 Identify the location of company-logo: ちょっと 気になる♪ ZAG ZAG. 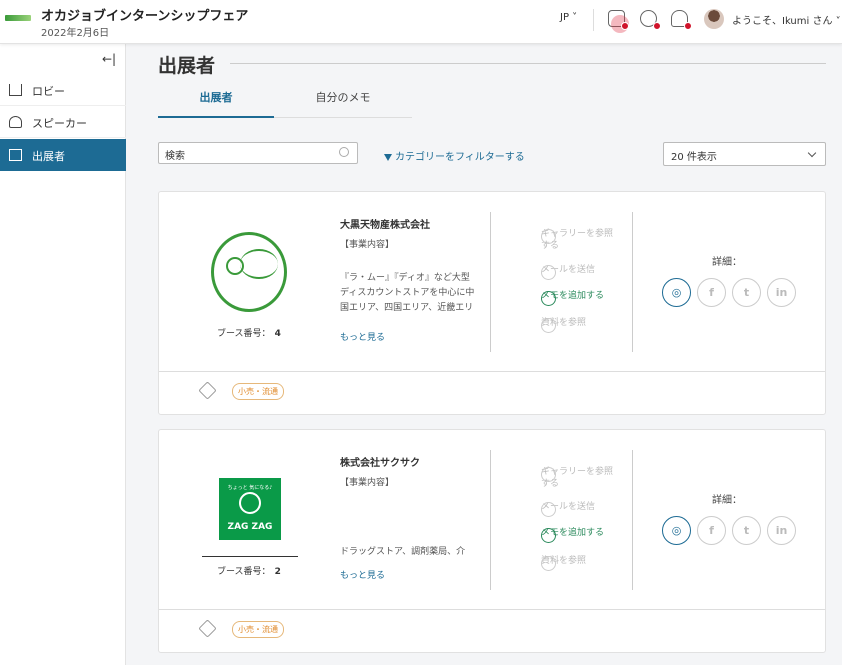
(250, 509).